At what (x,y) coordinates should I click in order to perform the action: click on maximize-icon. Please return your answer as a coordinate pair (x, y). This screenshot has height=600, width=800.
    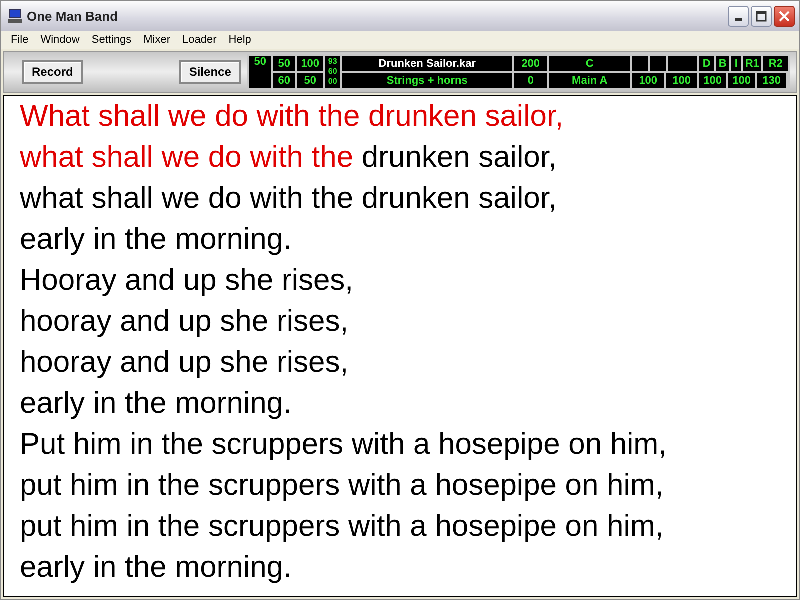
    Looking at the image, I should click on (761, 16).